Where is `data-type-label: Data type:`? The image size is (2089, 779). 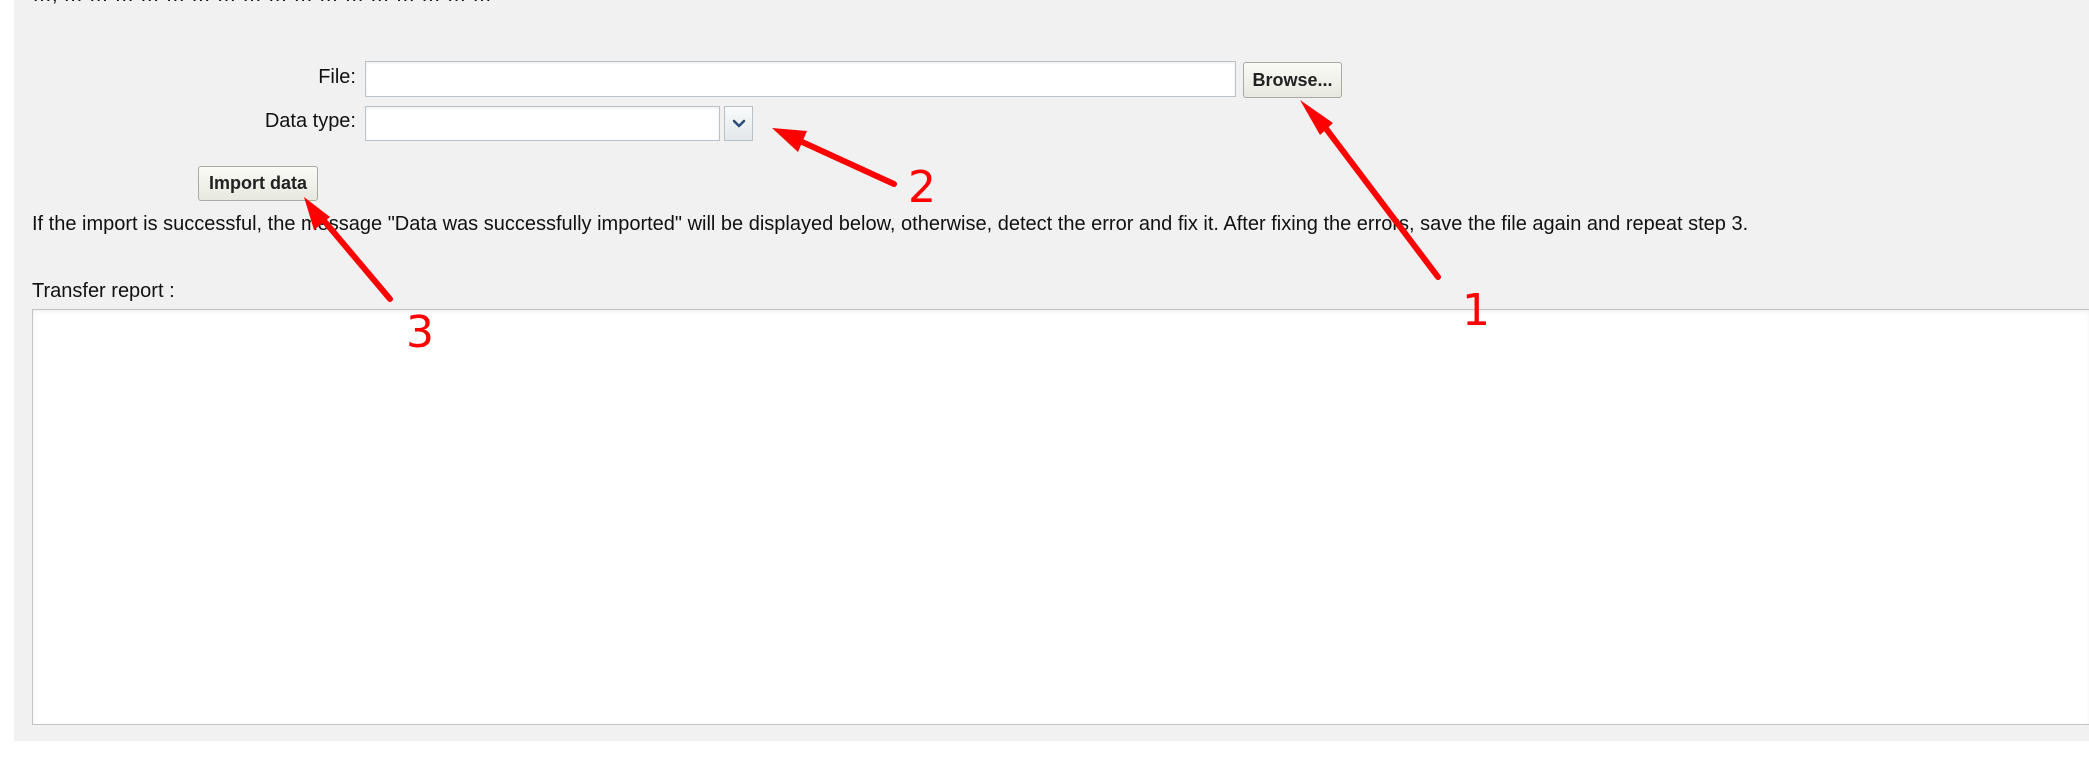 data-type-label: Data type: is located at coordinates (310, 121).